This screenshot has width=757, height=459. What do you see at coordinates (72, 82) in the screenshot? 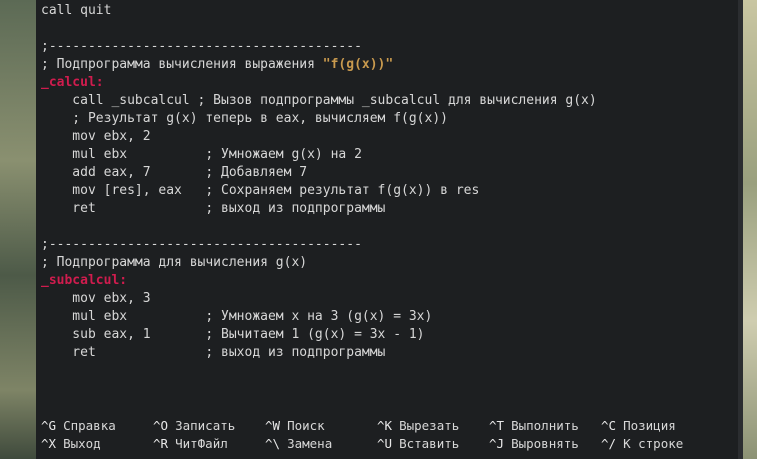
I see `label-calcul: _calcul:` at bounding box center [72, 82].